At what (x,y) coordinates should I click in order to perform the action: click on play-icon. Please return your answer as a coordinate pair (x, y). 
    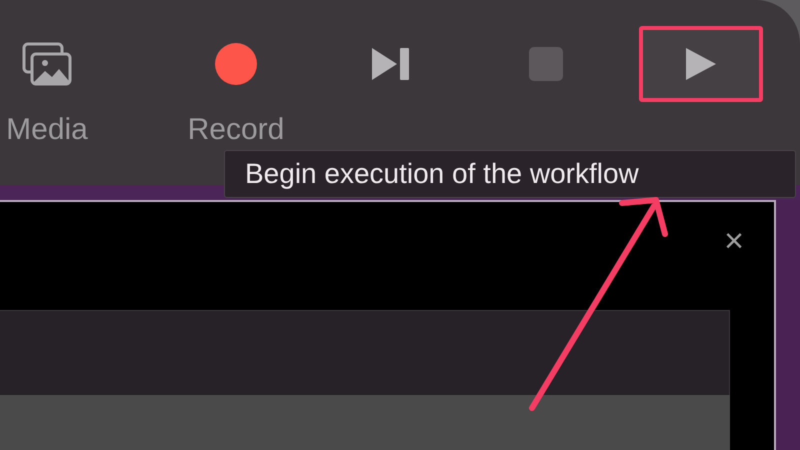
    Looking at the image, I should click on (701, 64).